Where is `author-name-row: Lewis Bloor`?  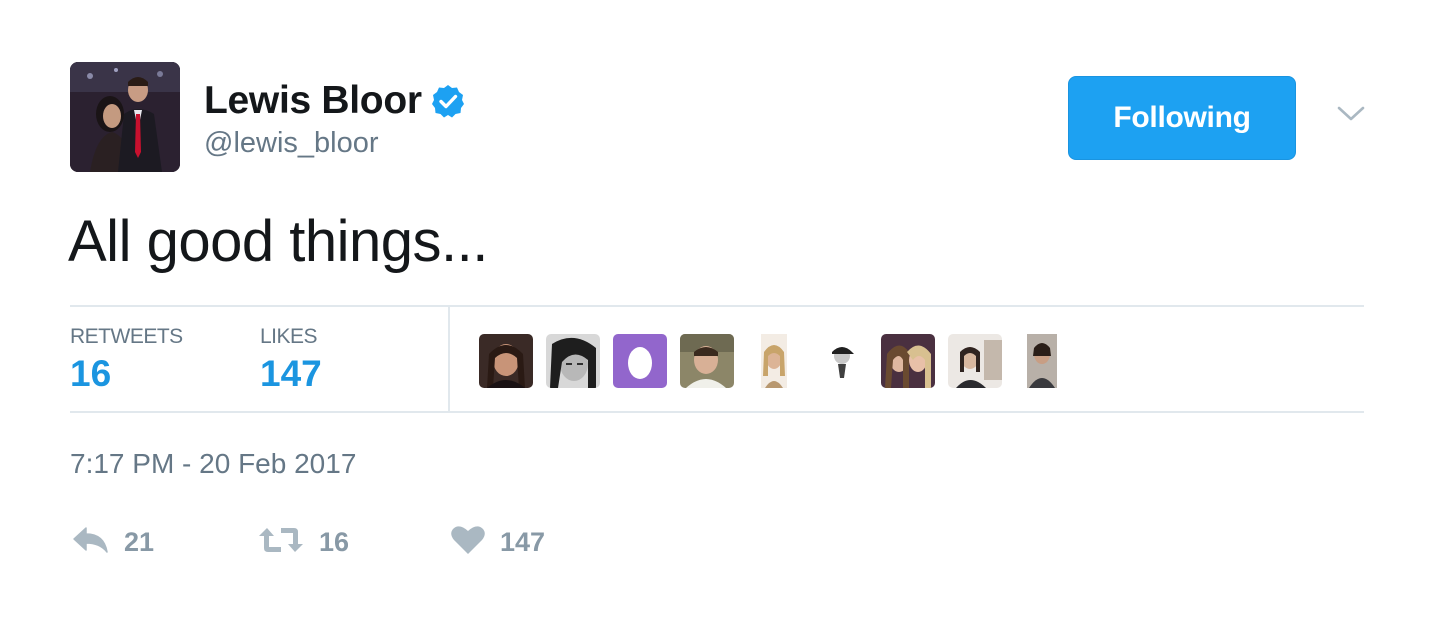 author-name-row: Lewis Bloor is located at coordinates (335, 101).